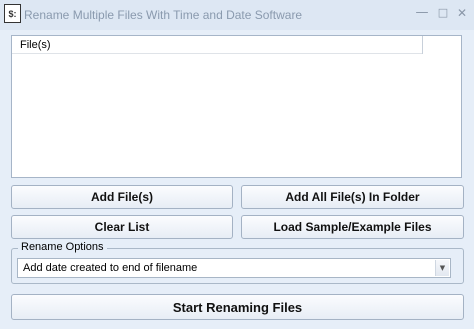 This screenshot has width=474, height=329. What do you see at coordinates (122, 227) in the screenshot?
I see `clear-list-button: Clear List` at bounding box center [122, 227].